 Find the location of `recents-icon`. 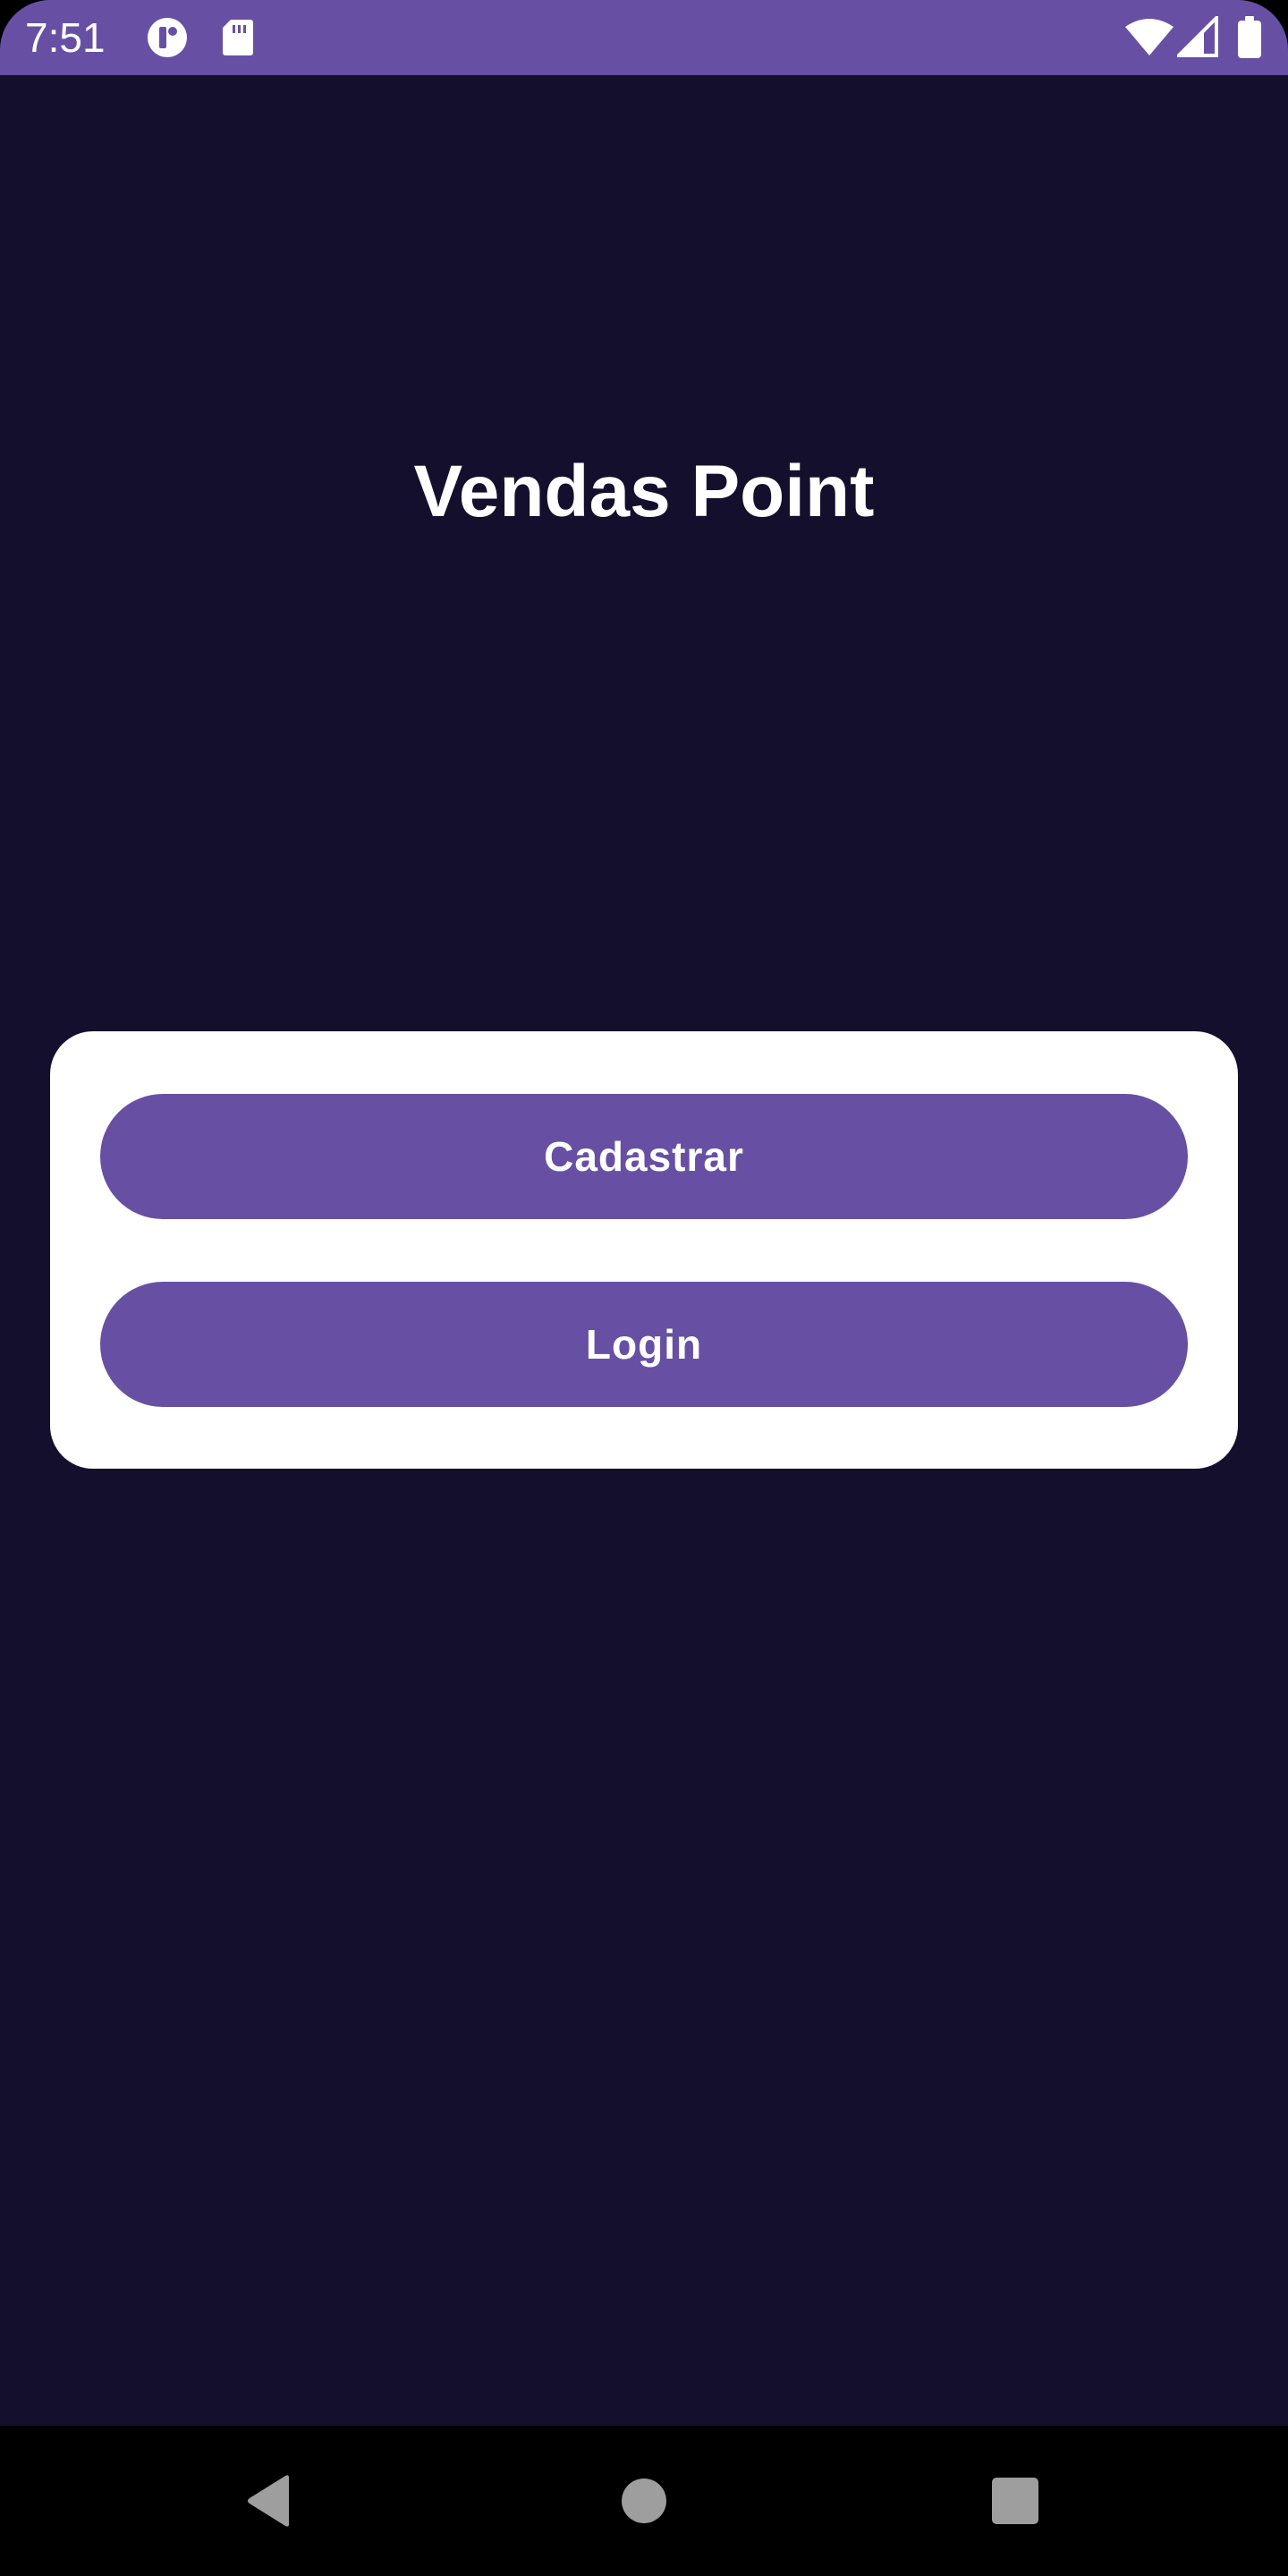

recents-icon is located at coordinates (1015, 2501).